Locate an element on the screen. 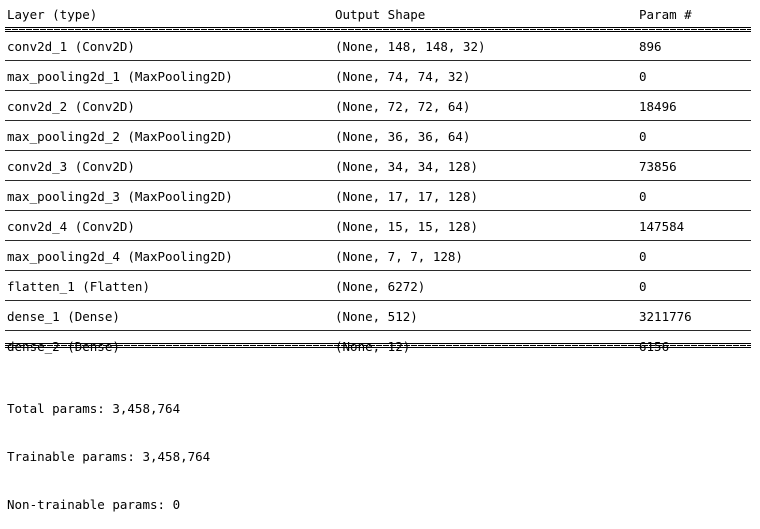 Image resolution: width=760 pixels, height=529 pixels. layer-output-shape: (None, 17, 17, 128) is located at coordinates (406, 196).